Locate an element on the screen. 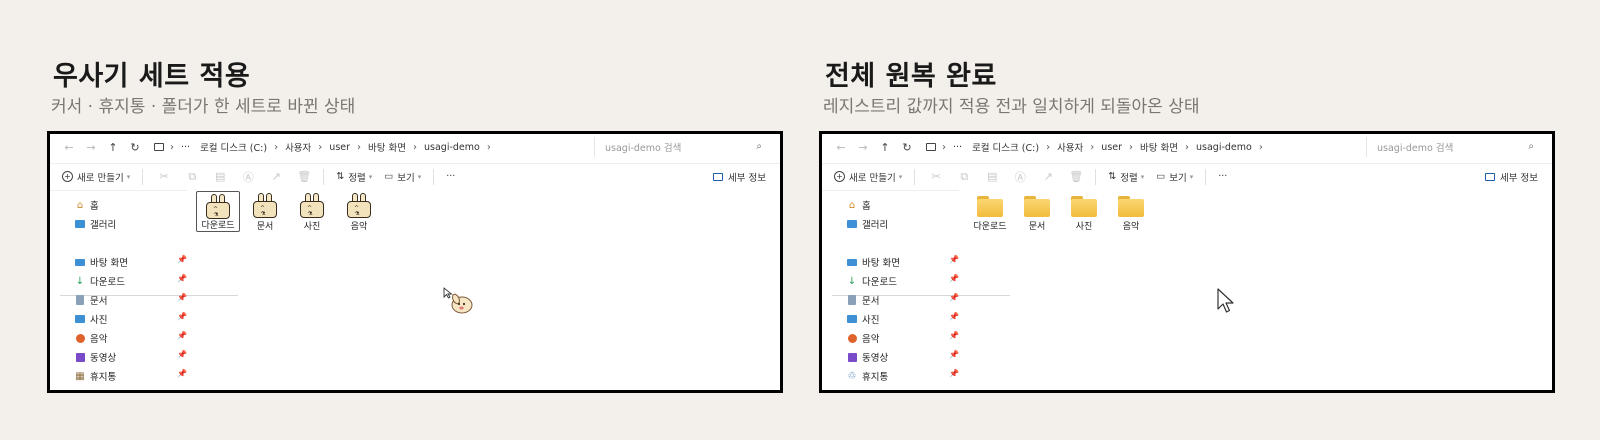 Image resolution: width=1600 pixels, height=440 pixels. folder-item-documents: ^ ^ ᴥ 문서 is located at coordinates (265, 211).